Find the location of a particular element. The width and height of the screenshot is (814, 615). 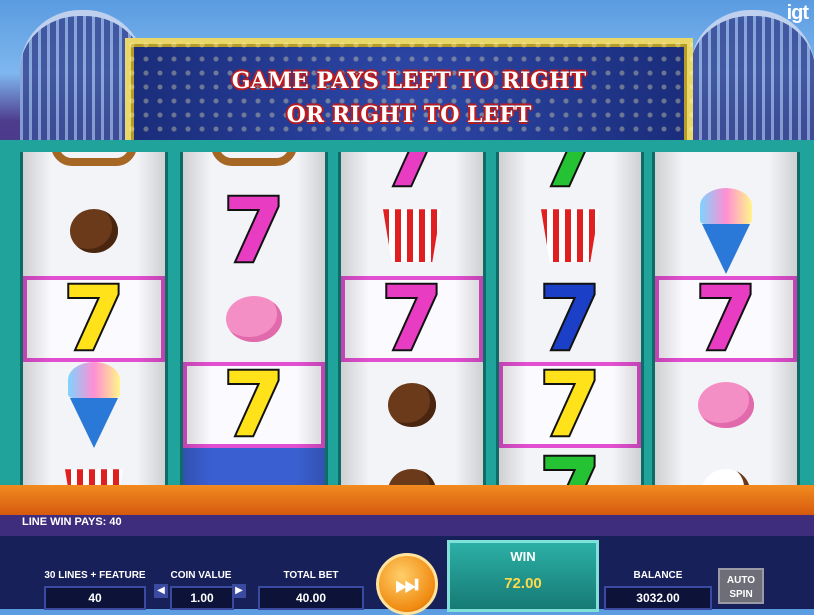

line-win-label: LINE WIN PAYS: is located at coordinates (64, 522).